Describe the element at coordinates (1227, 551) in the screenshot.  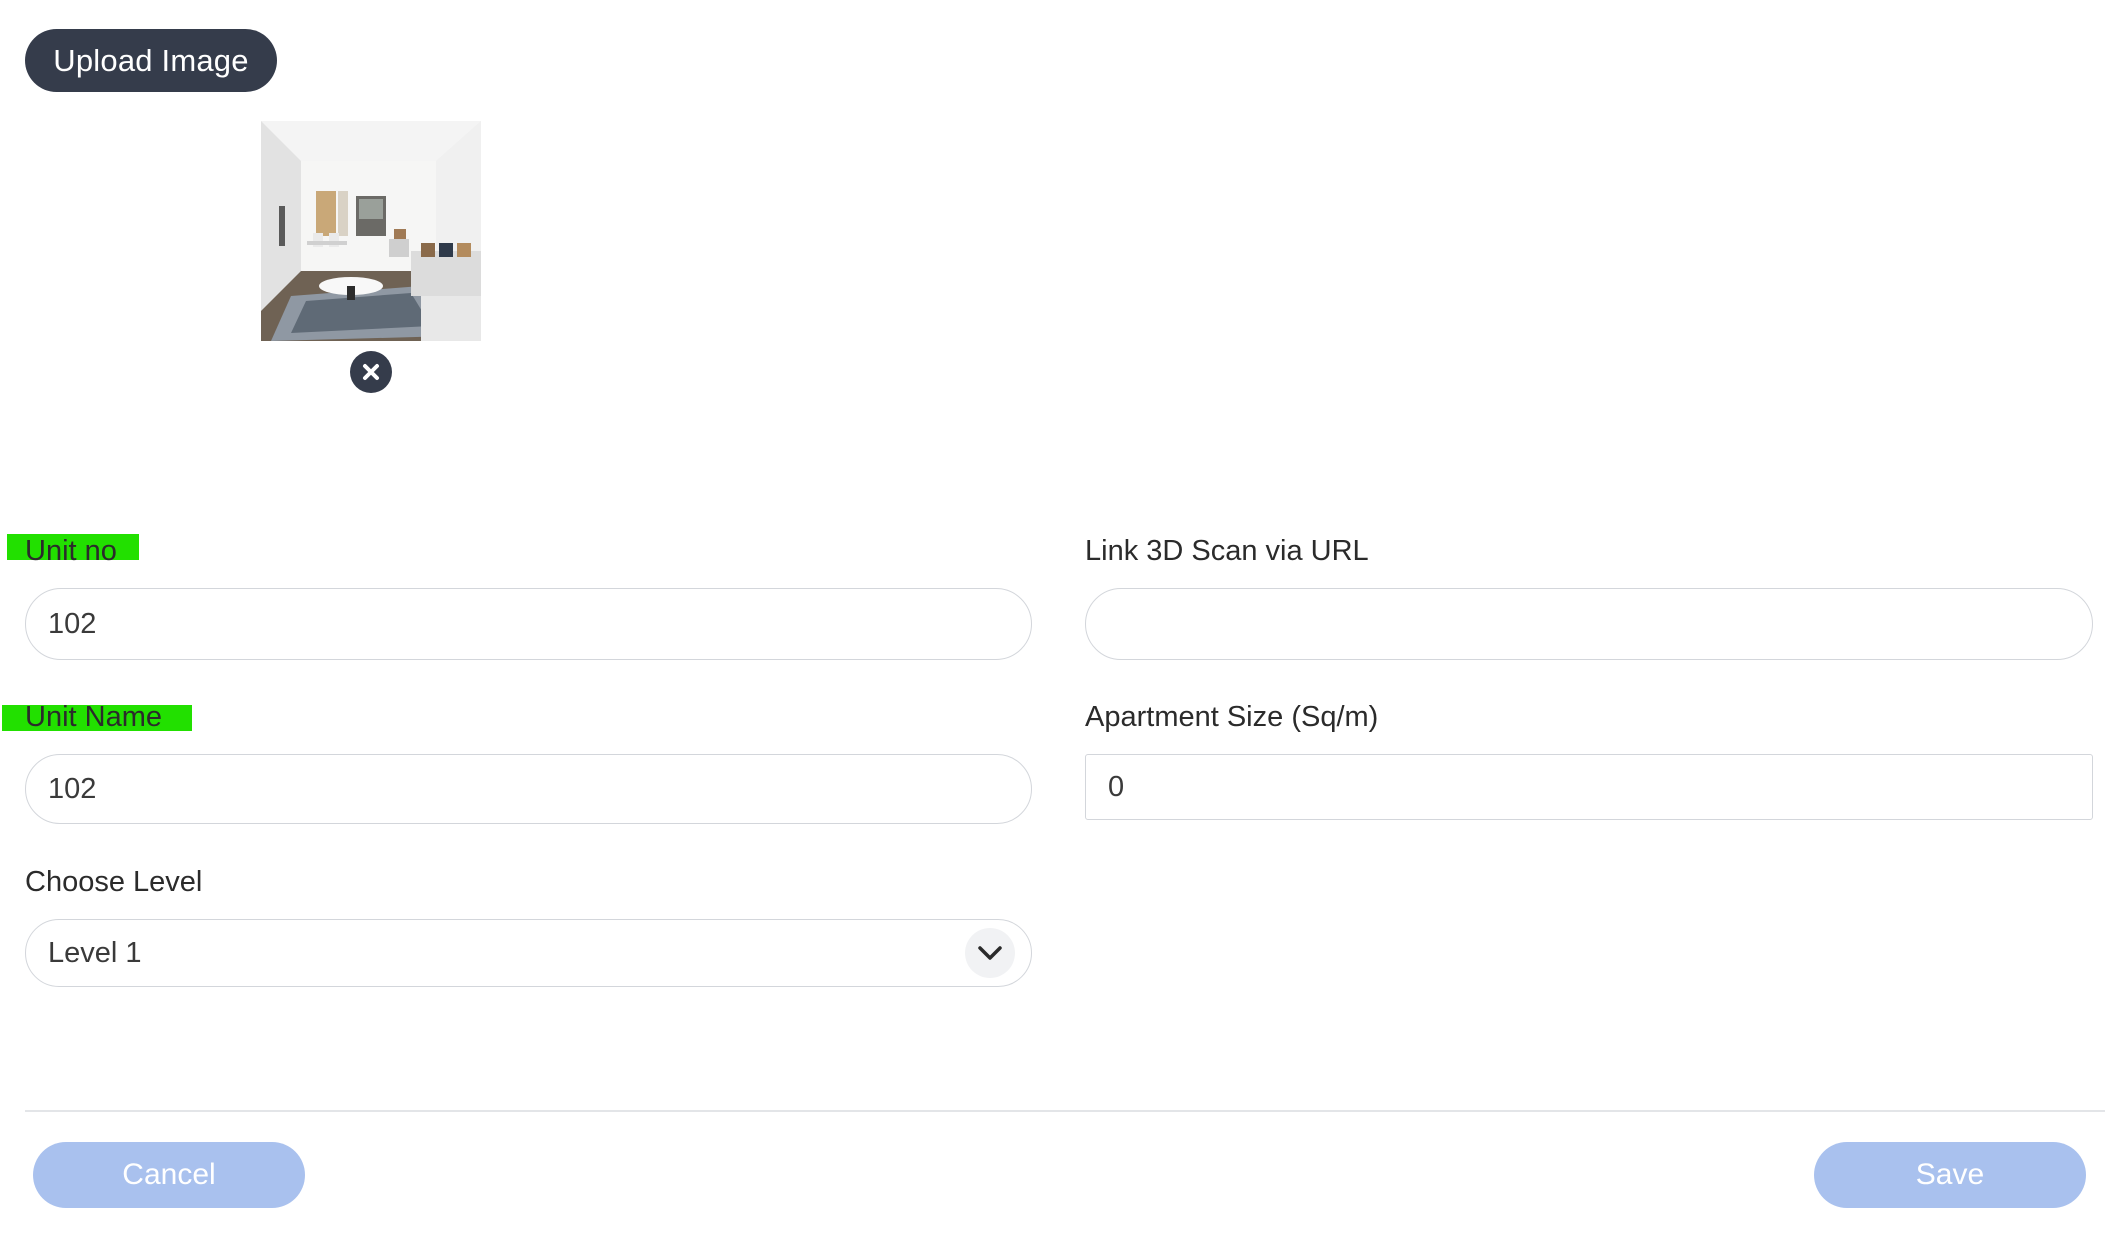
I see `scan-url-label: Link 3D Scan via URL` at that location.